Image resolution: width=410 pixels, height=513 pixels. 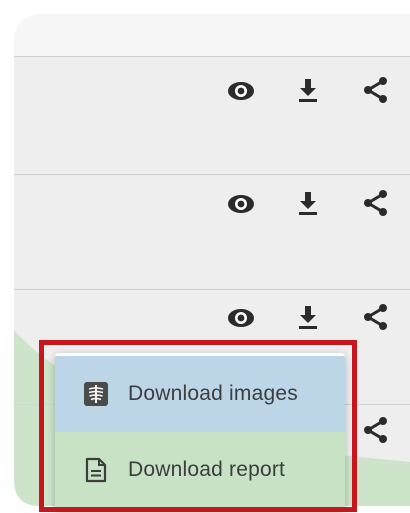 I want to click on menu-item-label: Download report, so click(x=207, y=469).